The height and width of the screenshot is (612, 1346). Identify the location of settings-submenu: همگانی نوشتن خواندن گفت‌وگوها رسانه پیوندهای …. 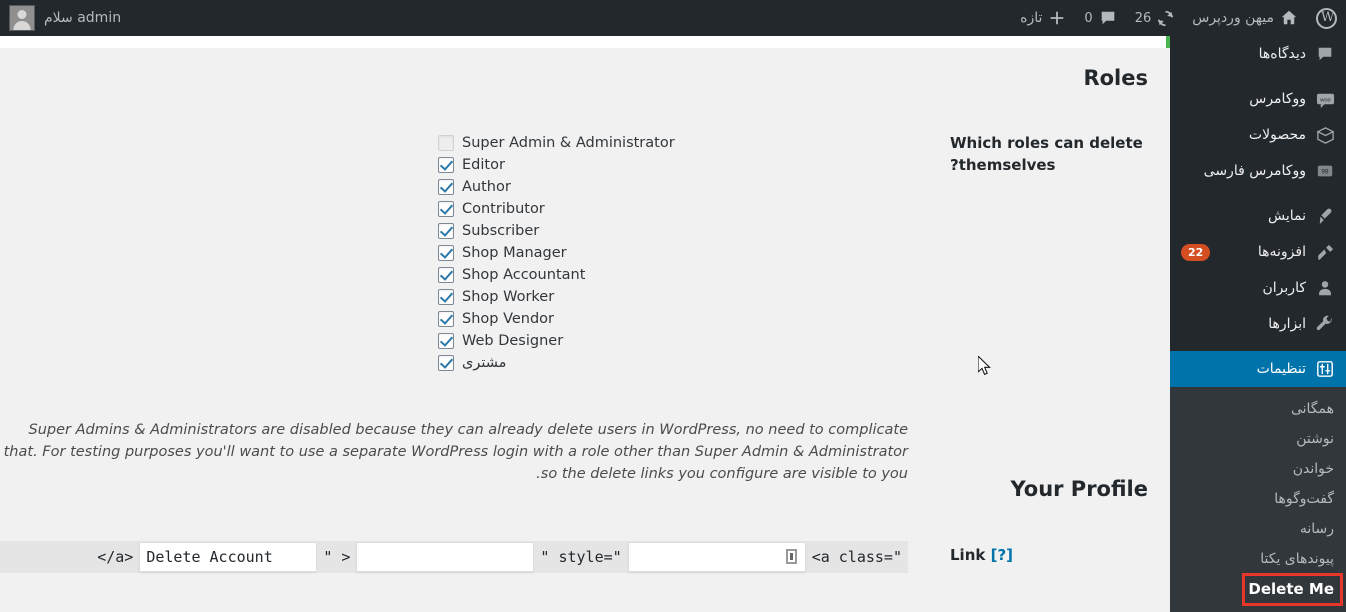
(1258, 499).